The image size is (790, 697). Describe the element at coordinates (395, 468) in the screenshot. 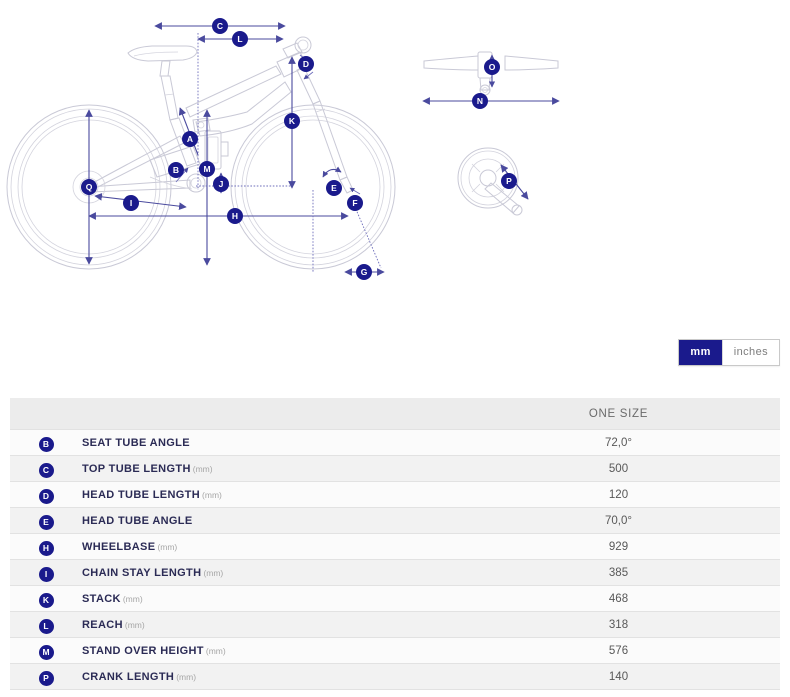

I see `table-row: C TOP TUBE LENGTH (mm) 500` at that location.